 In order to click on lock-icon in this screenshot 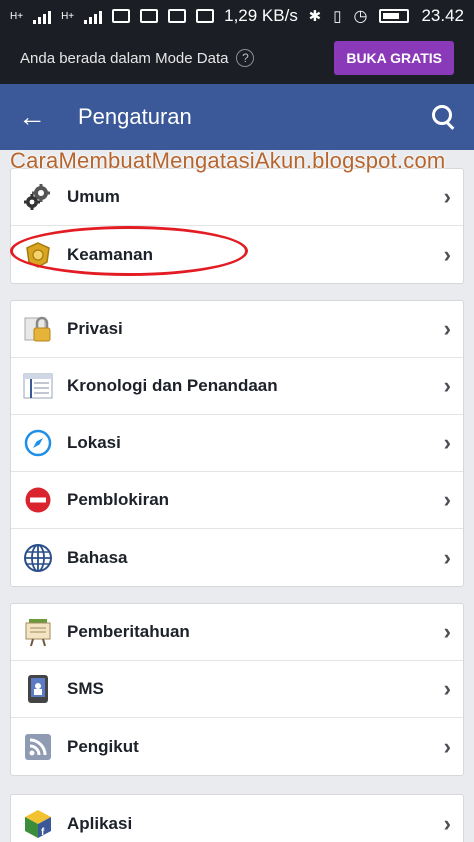, I will do `click(38, 329)`.